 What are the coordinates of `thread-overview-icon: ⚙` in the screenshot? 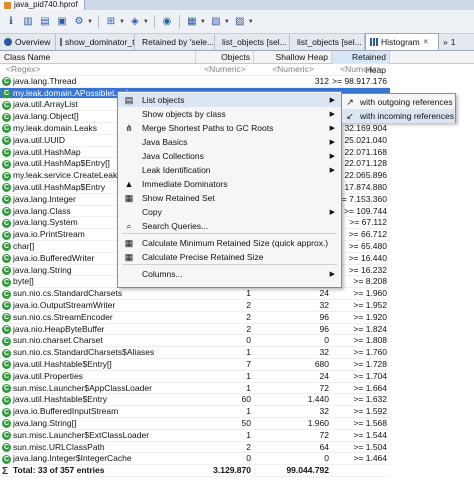 It's located at (79, 22).